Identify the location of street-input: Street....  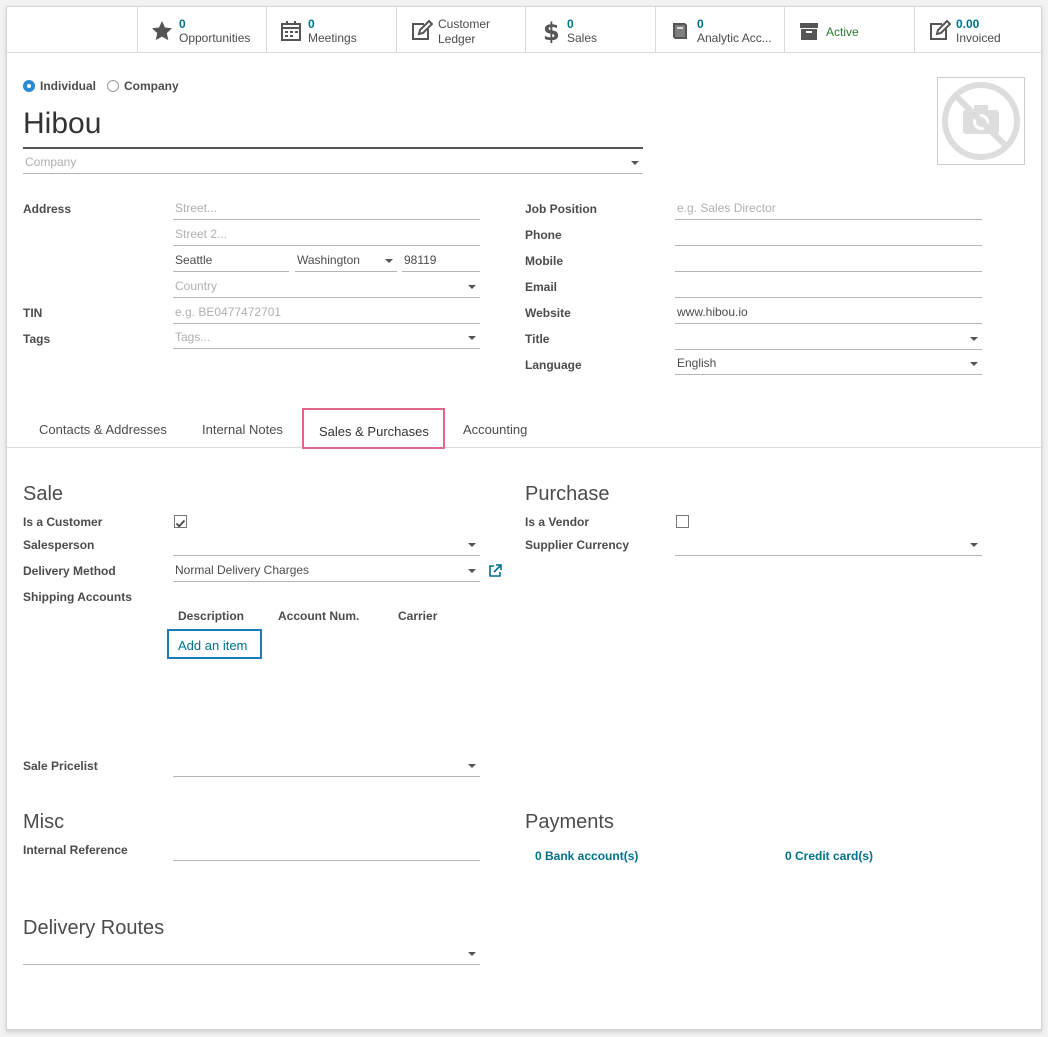
(326, 209).